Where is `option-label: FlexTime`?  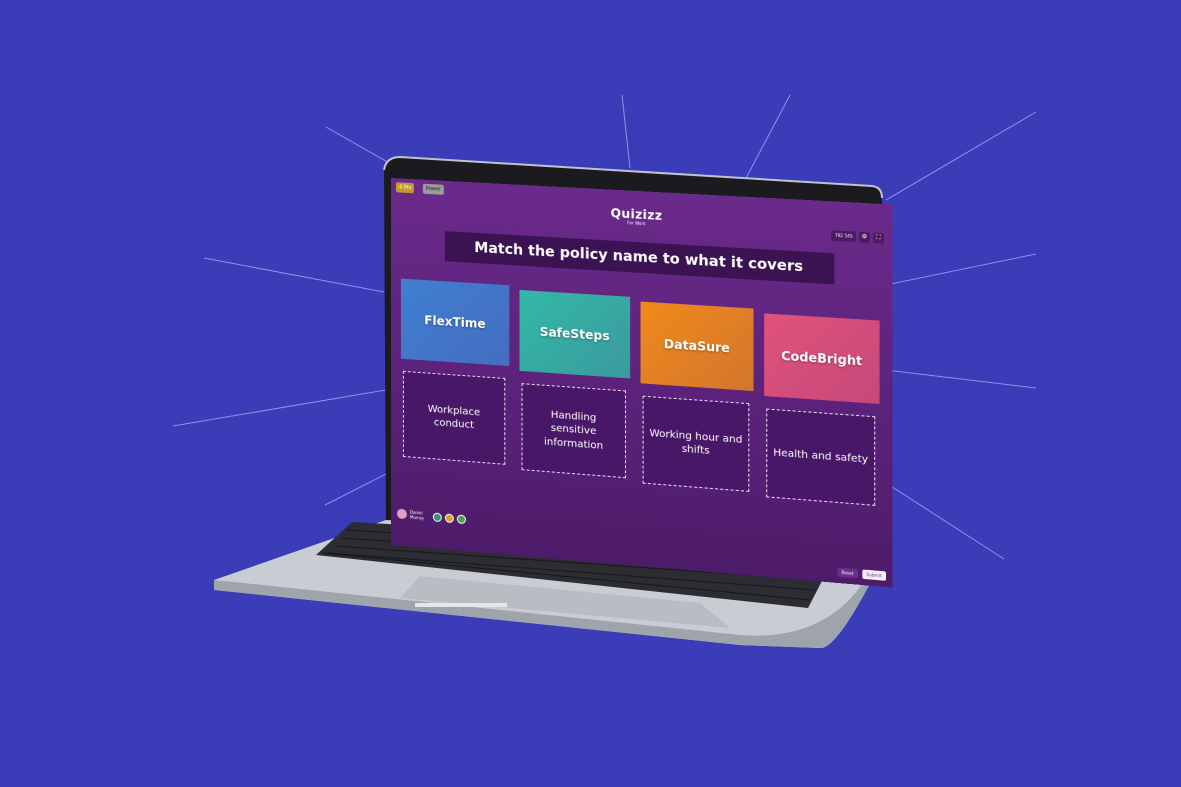
option-label: FlexTime is located at coordinates (454, 322).